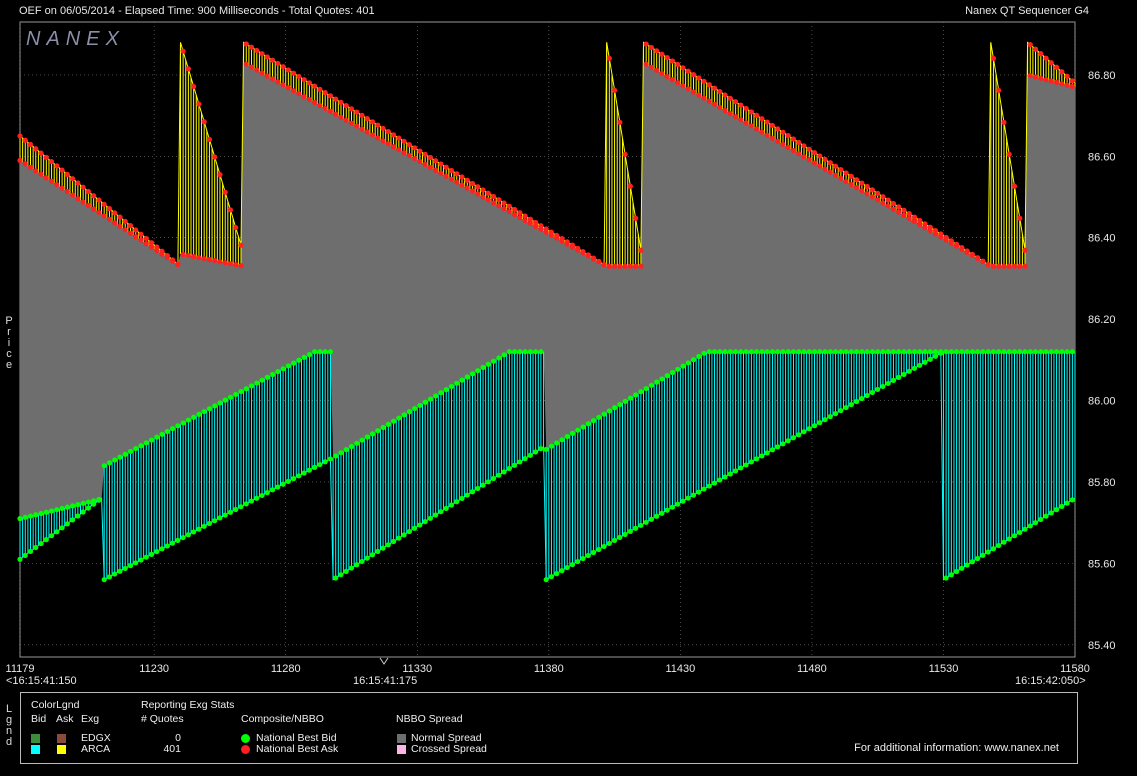 The image size is (1137, 776). I want to click on x-tick-label: 11230, so click(154, 669).